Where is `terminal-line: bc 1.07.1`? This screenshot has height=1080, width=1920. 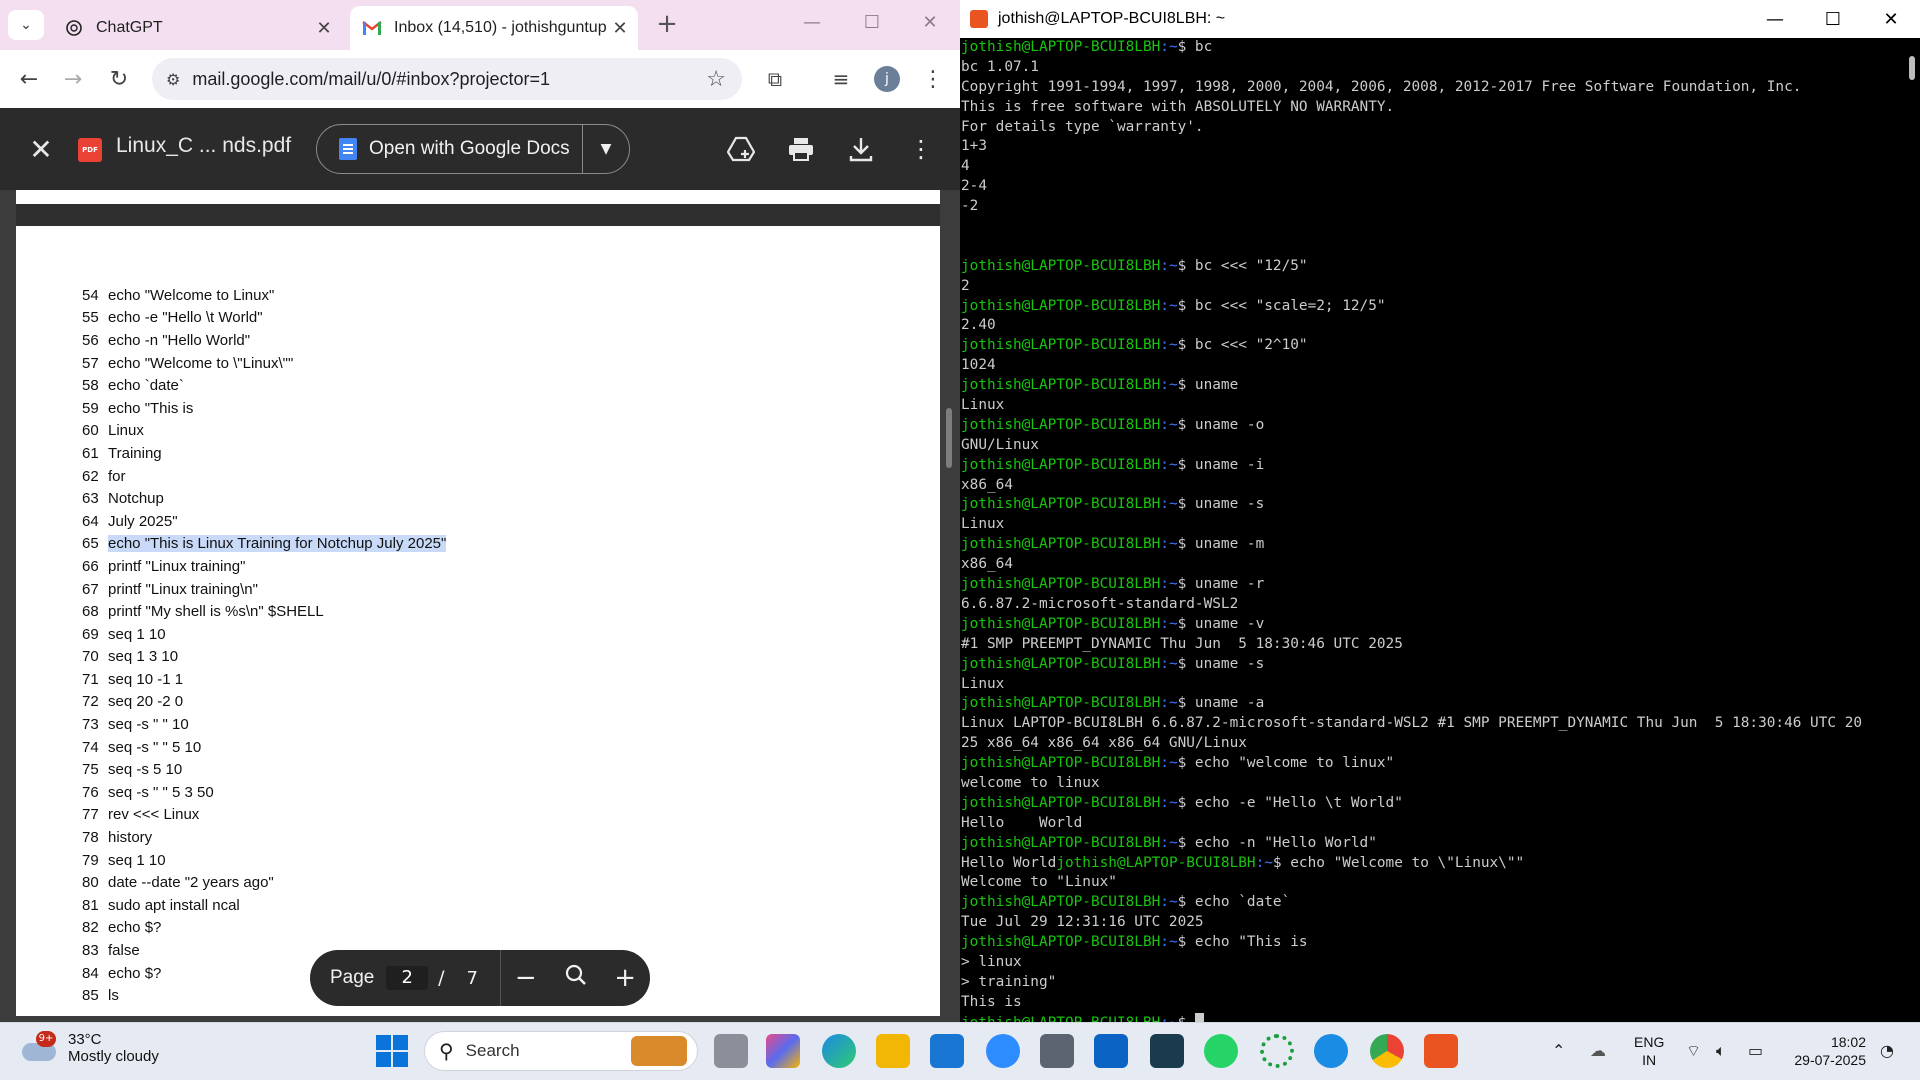
terminal-line: bc 1.07.1 is located at coordinates (1432, 68).